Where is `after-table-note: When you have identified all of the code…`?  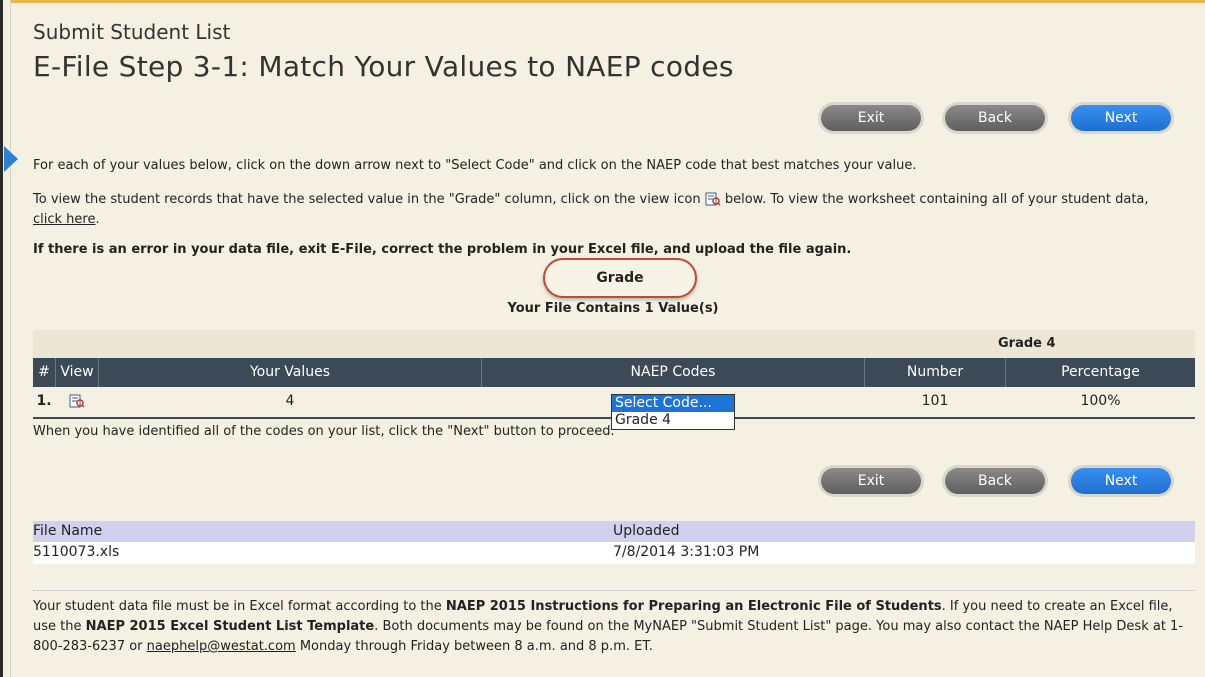 after-table-note: When you have identified all of the code… is located at coordinates (324, 431).